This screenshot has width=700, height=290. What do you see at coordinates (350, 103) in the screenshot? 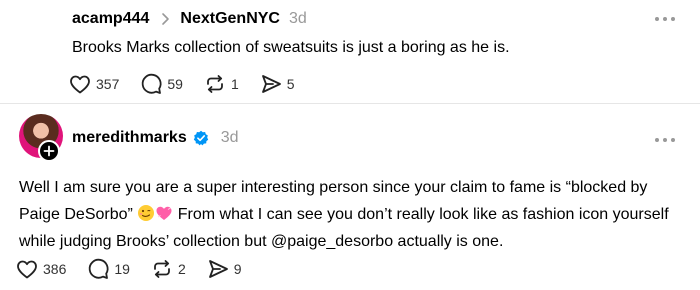
I see `divider` at bounding box center [350, 103].